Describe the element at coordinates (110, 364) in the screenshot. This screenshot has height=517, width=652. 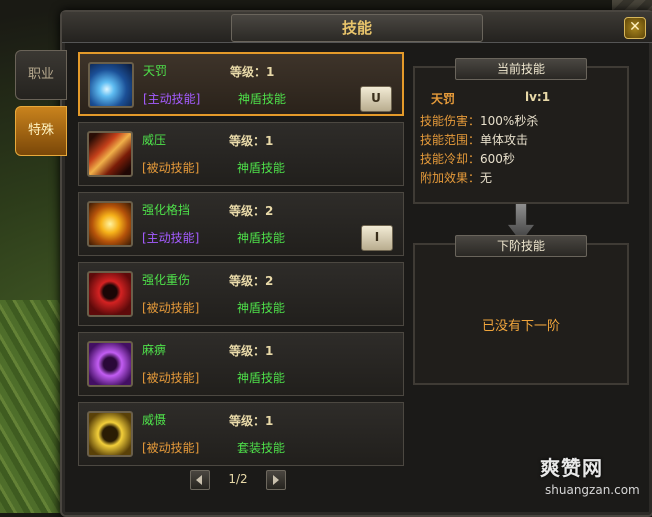
I see `paralysis-icon` at that location.